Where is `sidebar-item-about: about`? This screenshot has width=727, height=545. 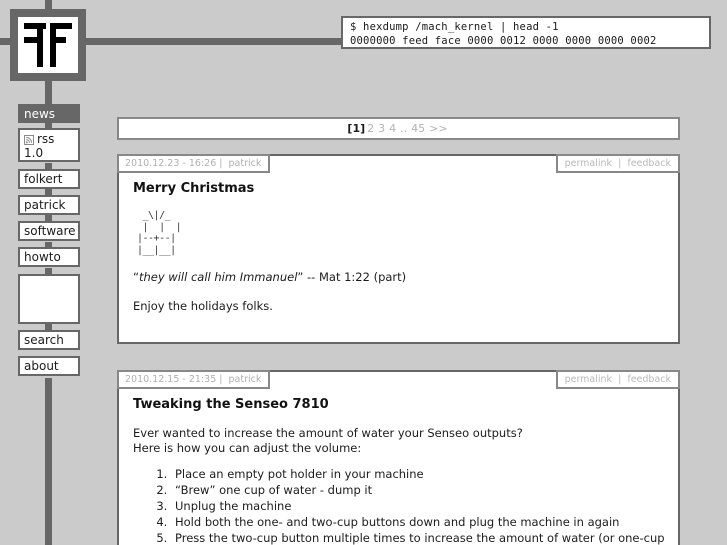 sidebar-item-about: about is located at coordinates (49, 366).